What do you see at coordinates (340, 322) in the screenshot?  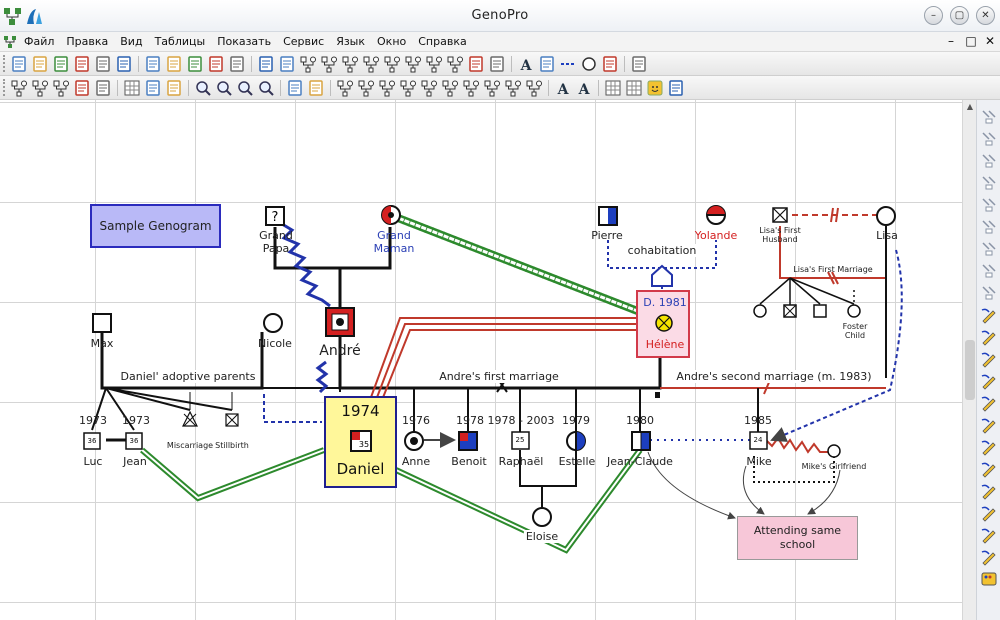 I see `person-andre` at bounding box center [340, 322].